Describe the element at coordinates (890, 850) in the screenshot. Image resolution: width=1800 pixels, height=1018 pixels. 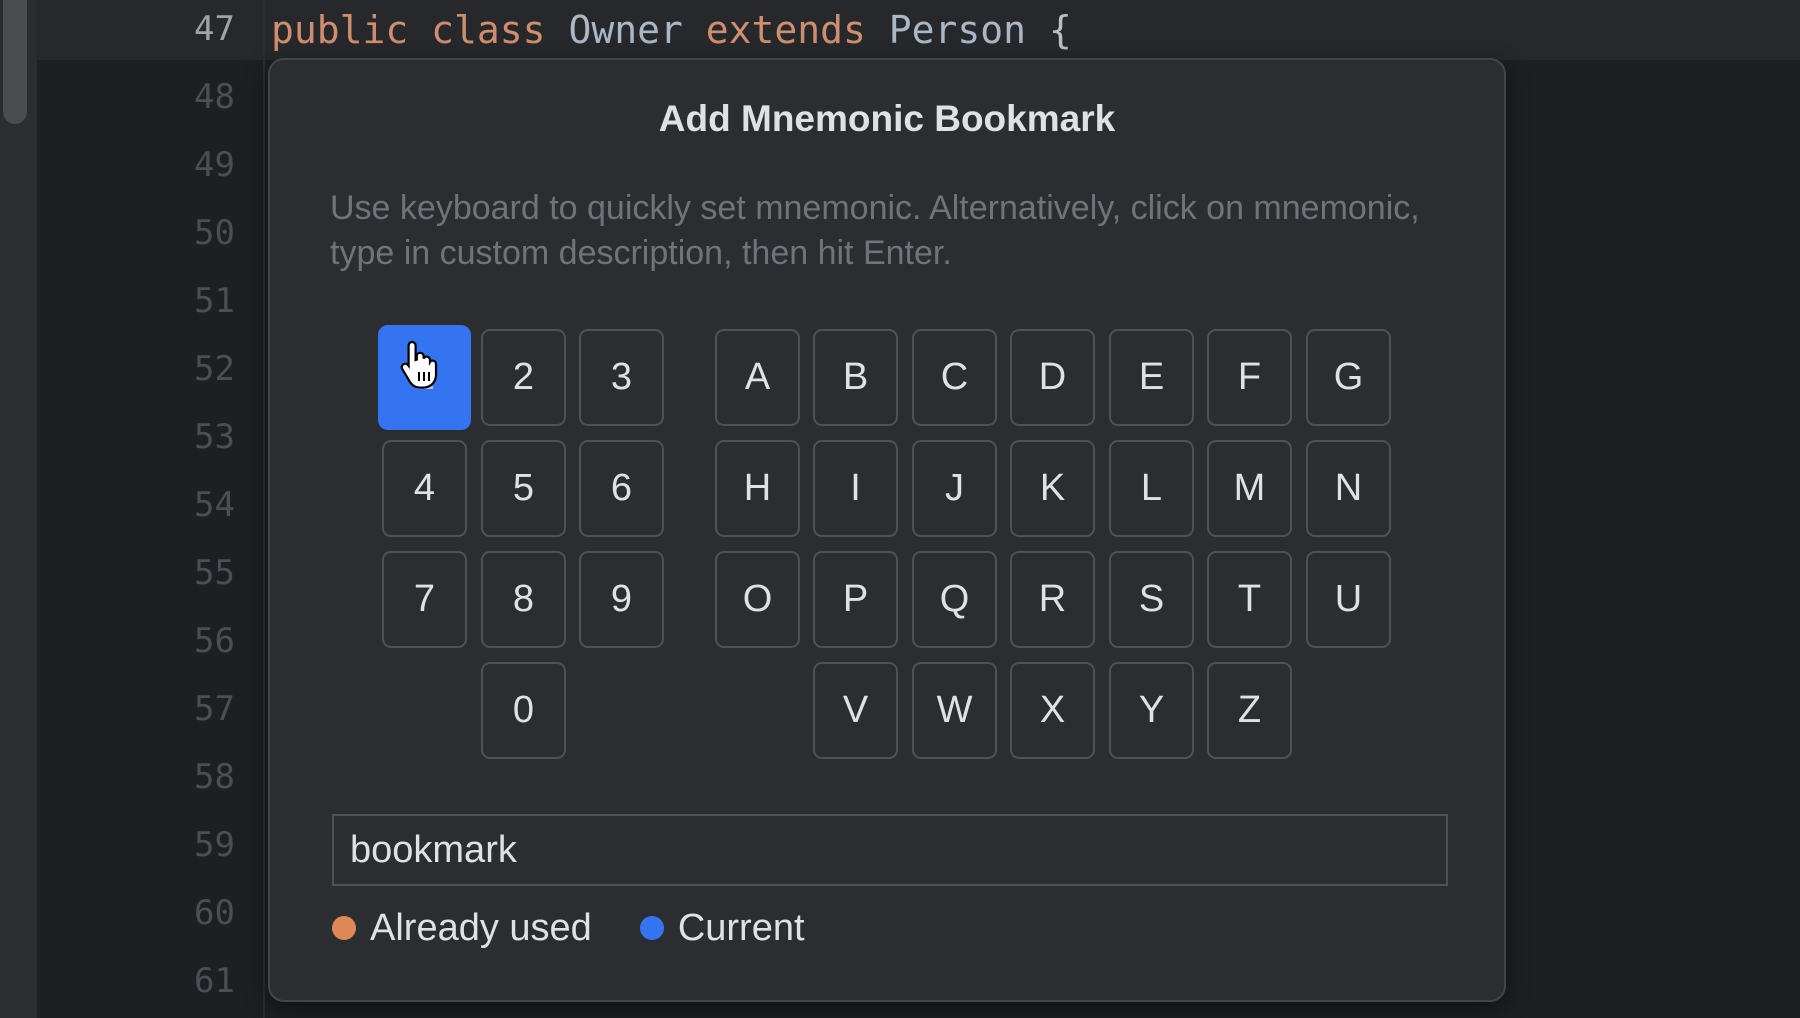
I see `bookmark-description-input` at that location.